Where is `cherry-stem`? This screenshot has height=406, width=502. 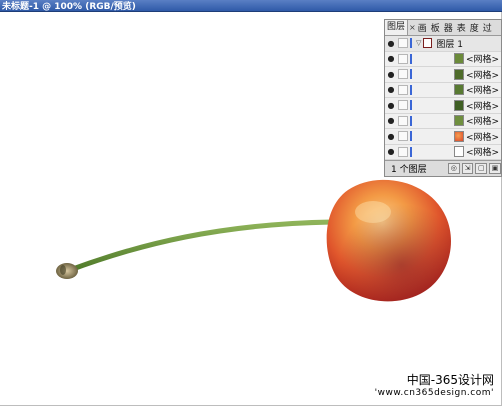 cherry-stem is located at coordinates (201, 246).